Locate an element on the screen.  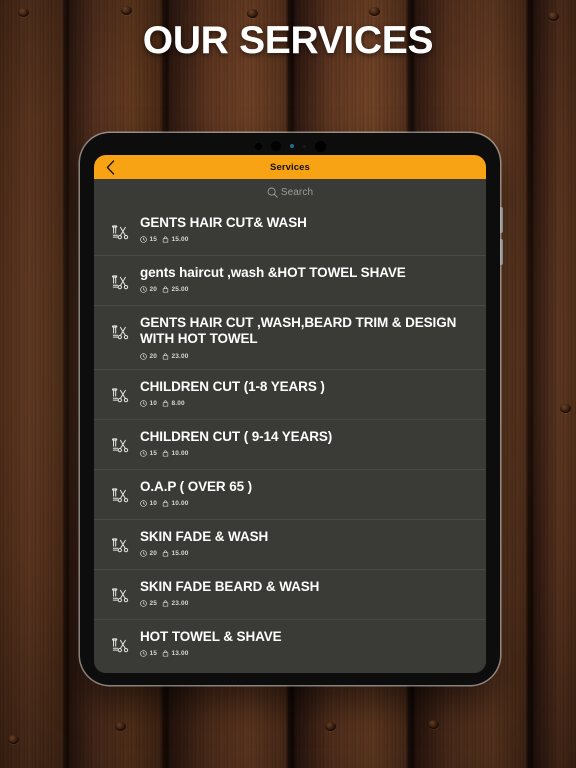
service-meta: 15 15.00 is located at coordinates (306, 239).